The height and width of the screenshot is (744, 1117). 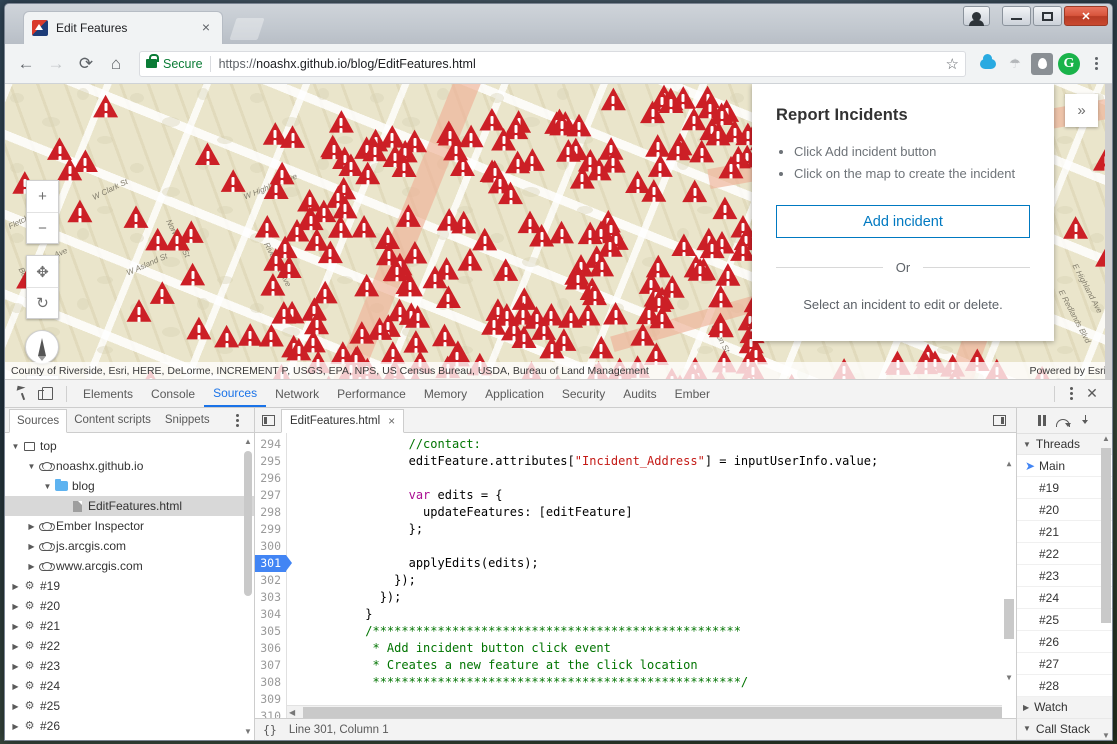 I want to click on editor-scroll-down-arrow: ▼, so click(x=1009, y=677).